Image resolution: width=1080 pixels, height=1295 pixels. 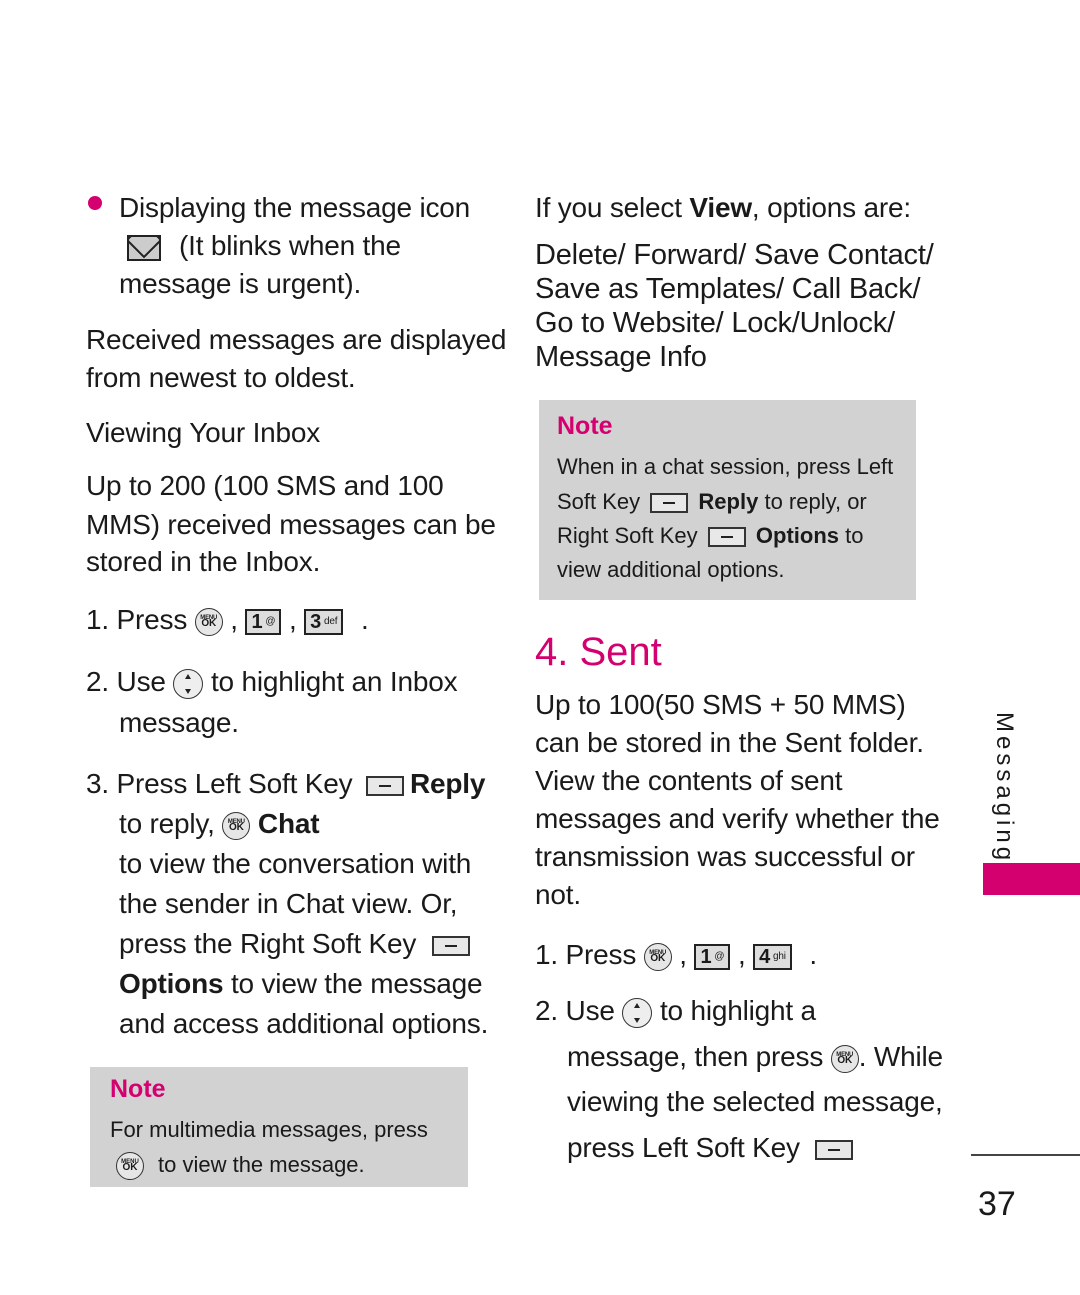 I want to click on inbox-step-3: 3. Press Left Soft Key Reply, so click(x=285, y=784).